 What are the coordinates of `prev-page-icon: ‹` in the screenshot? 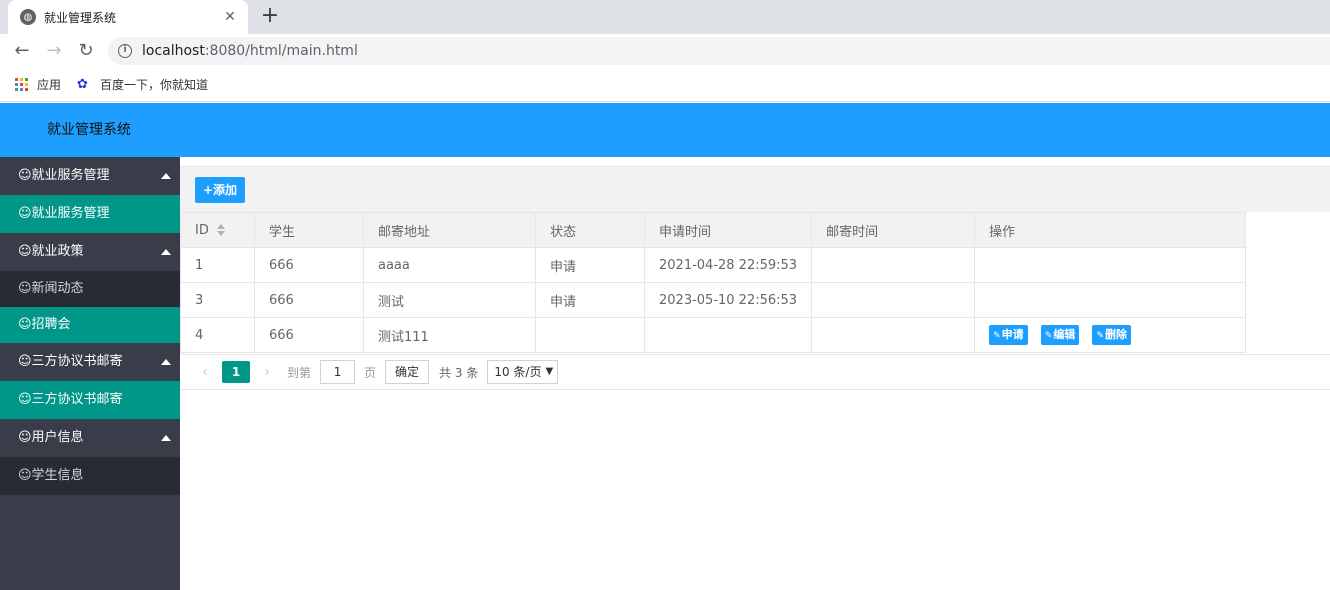 It's located at (205, 372).